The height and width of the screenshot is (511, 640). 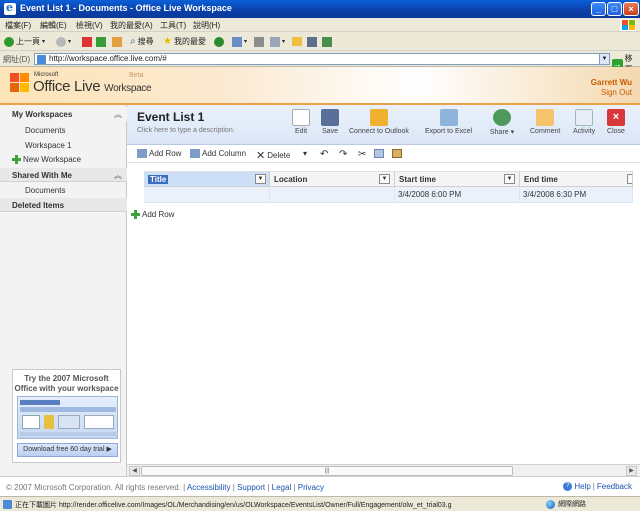 I want to click on menu-edit: 編輯(E), so click(x=53, y=25).